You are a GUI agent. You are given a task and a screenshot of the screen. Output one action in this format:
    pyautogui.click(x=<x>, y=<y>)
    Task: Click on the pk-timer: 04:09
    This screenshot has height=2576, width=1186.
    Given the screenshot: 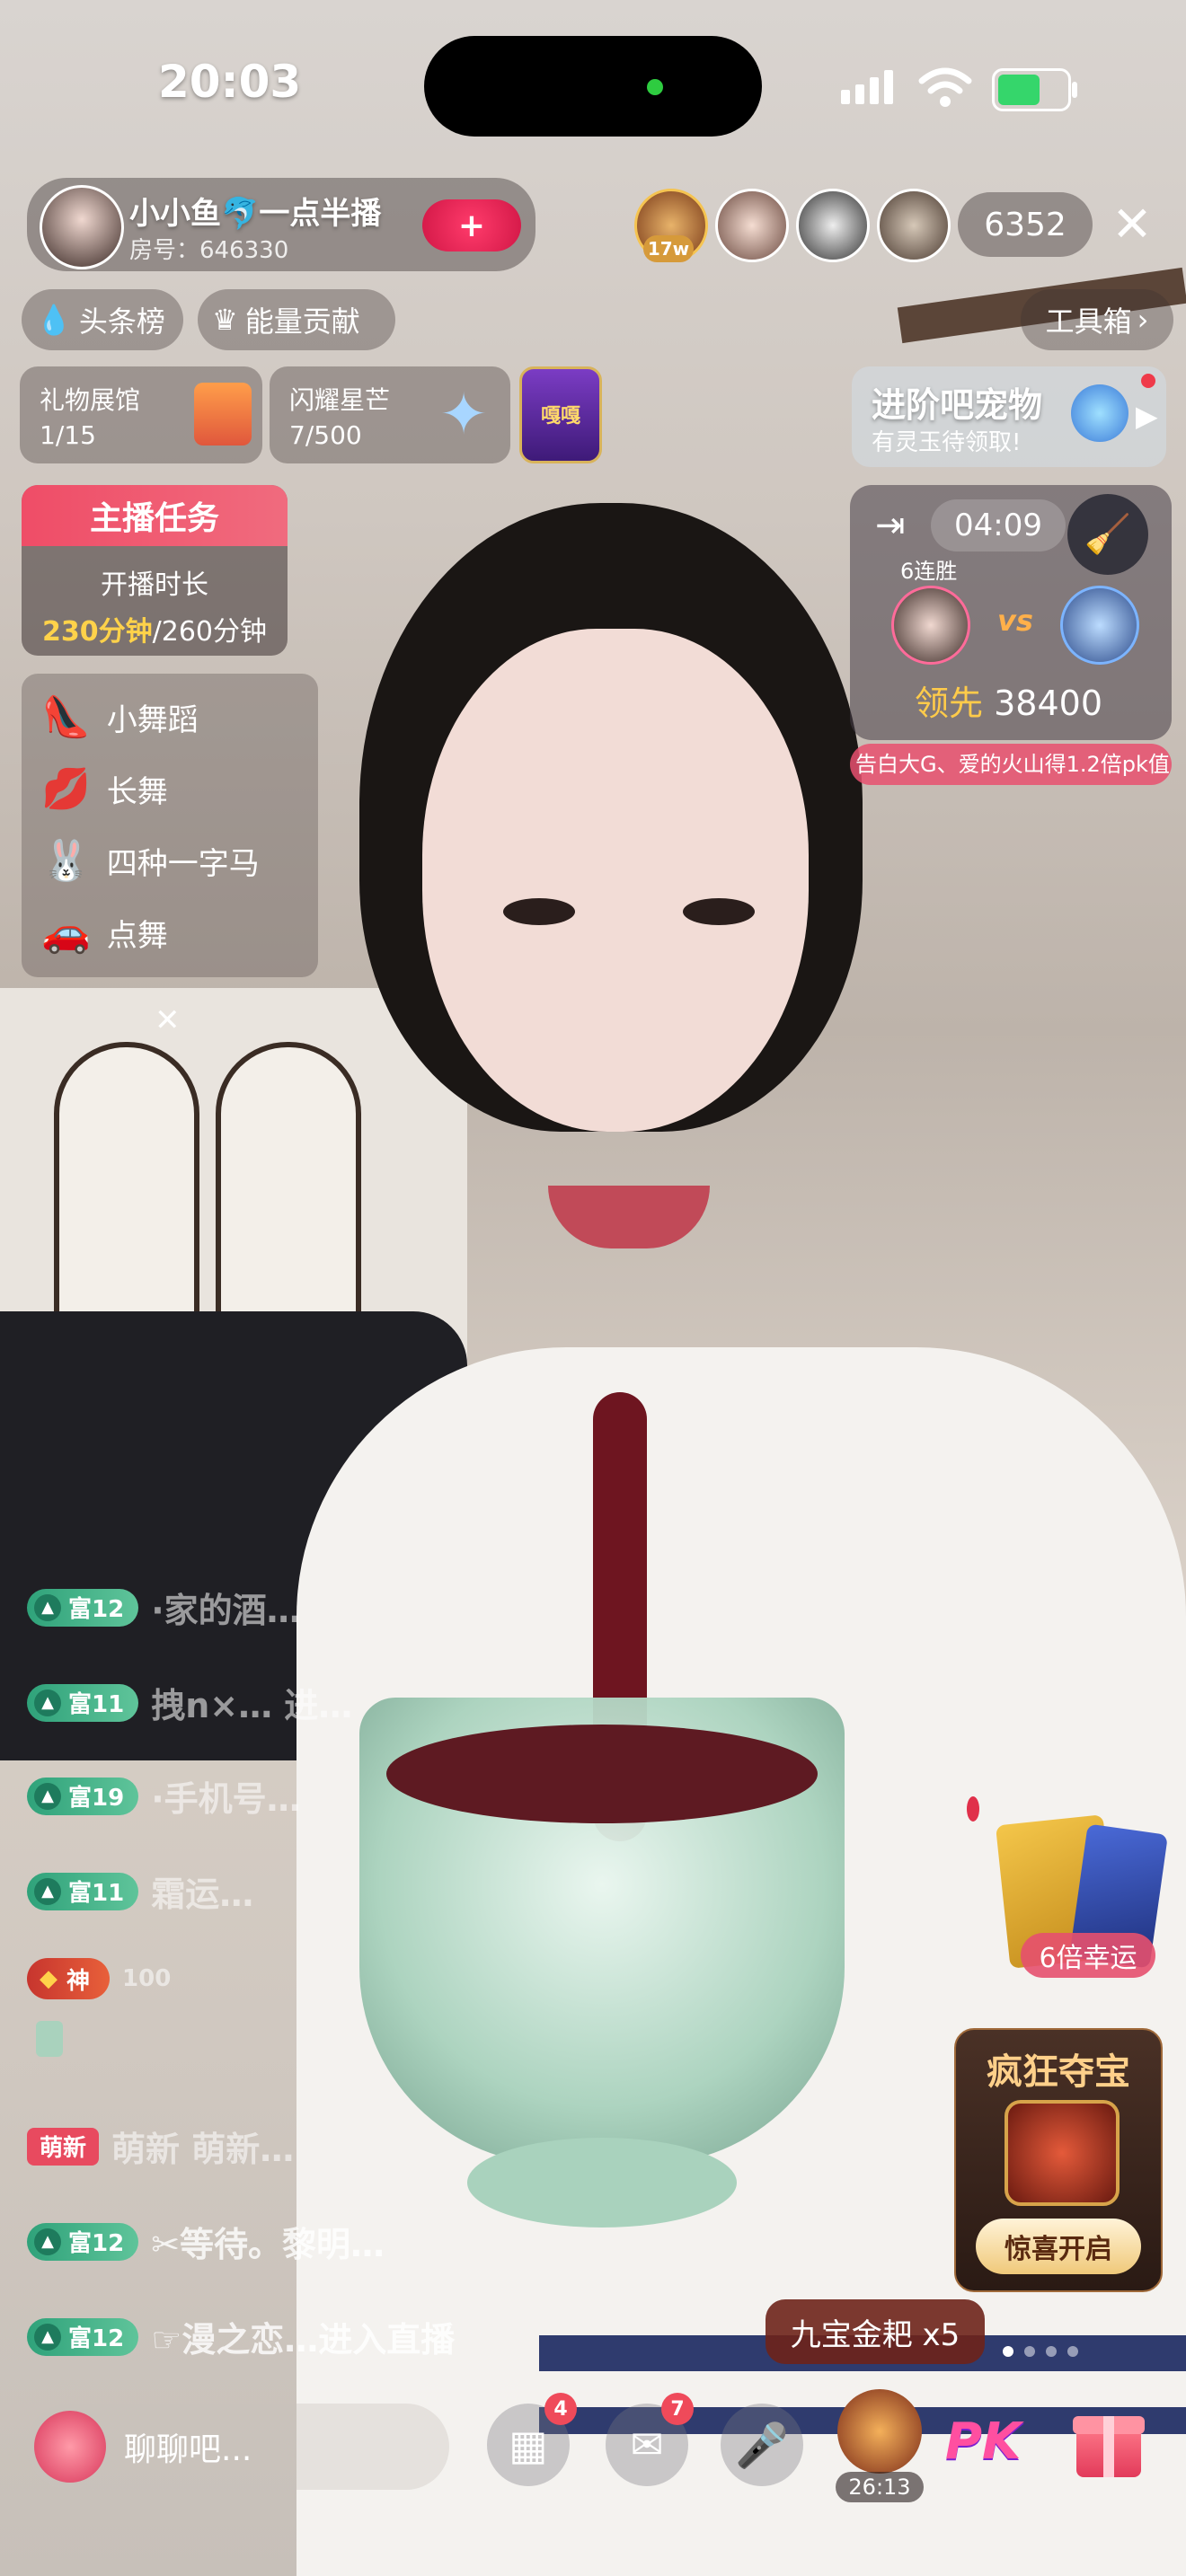 What is the action you would take?
    pyautogui.click(x=998, y=525)
    